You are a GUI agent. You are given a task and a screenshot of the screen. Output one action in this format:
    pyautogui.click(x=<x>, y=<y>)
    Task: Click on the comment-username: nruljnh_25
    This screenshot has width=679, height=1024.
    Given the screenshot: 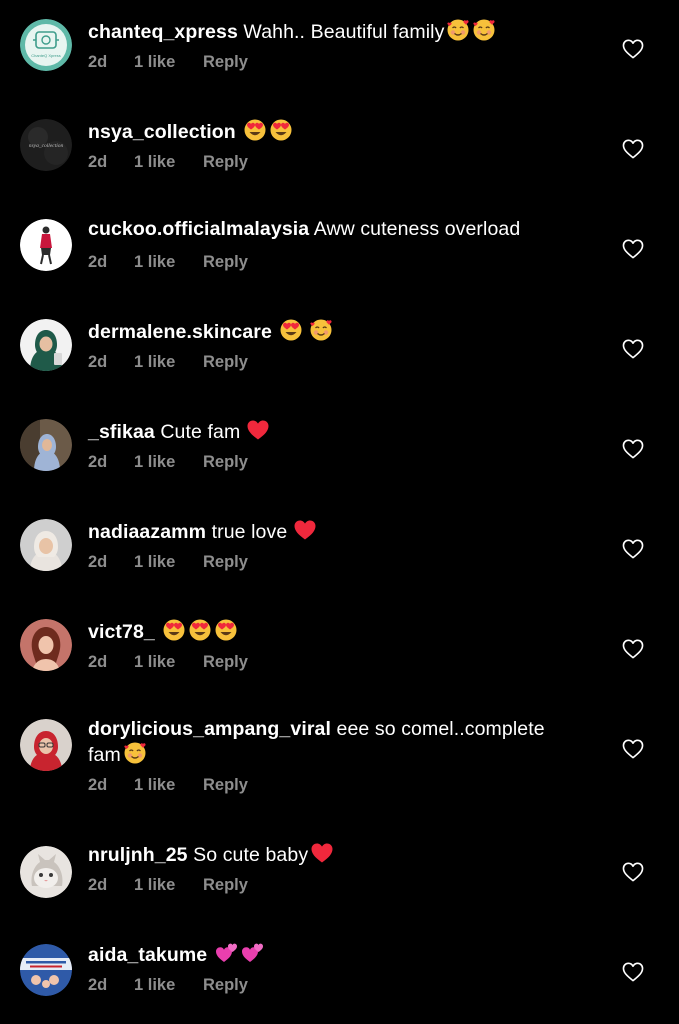 What is the action you would take?
    pyautogui.click(x=138, y=855)
    